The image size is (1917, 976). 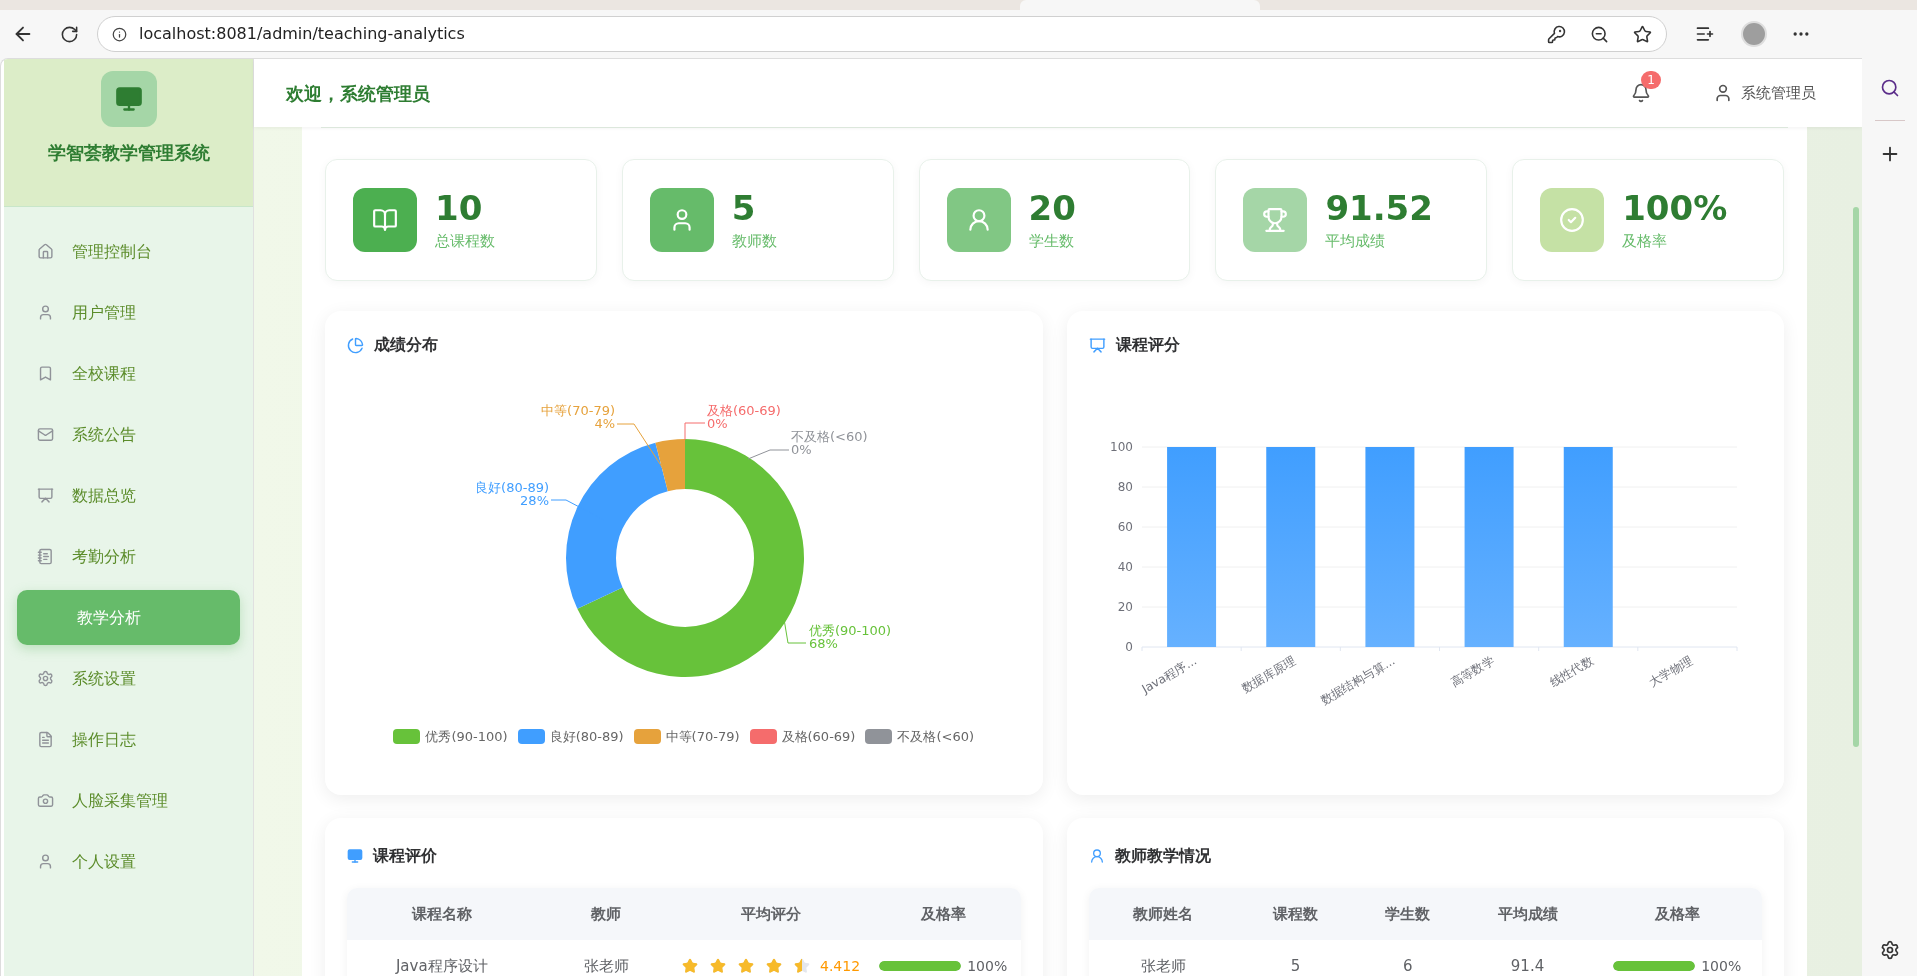 I want to click on notebook-icon, so click(x=45, y=556).